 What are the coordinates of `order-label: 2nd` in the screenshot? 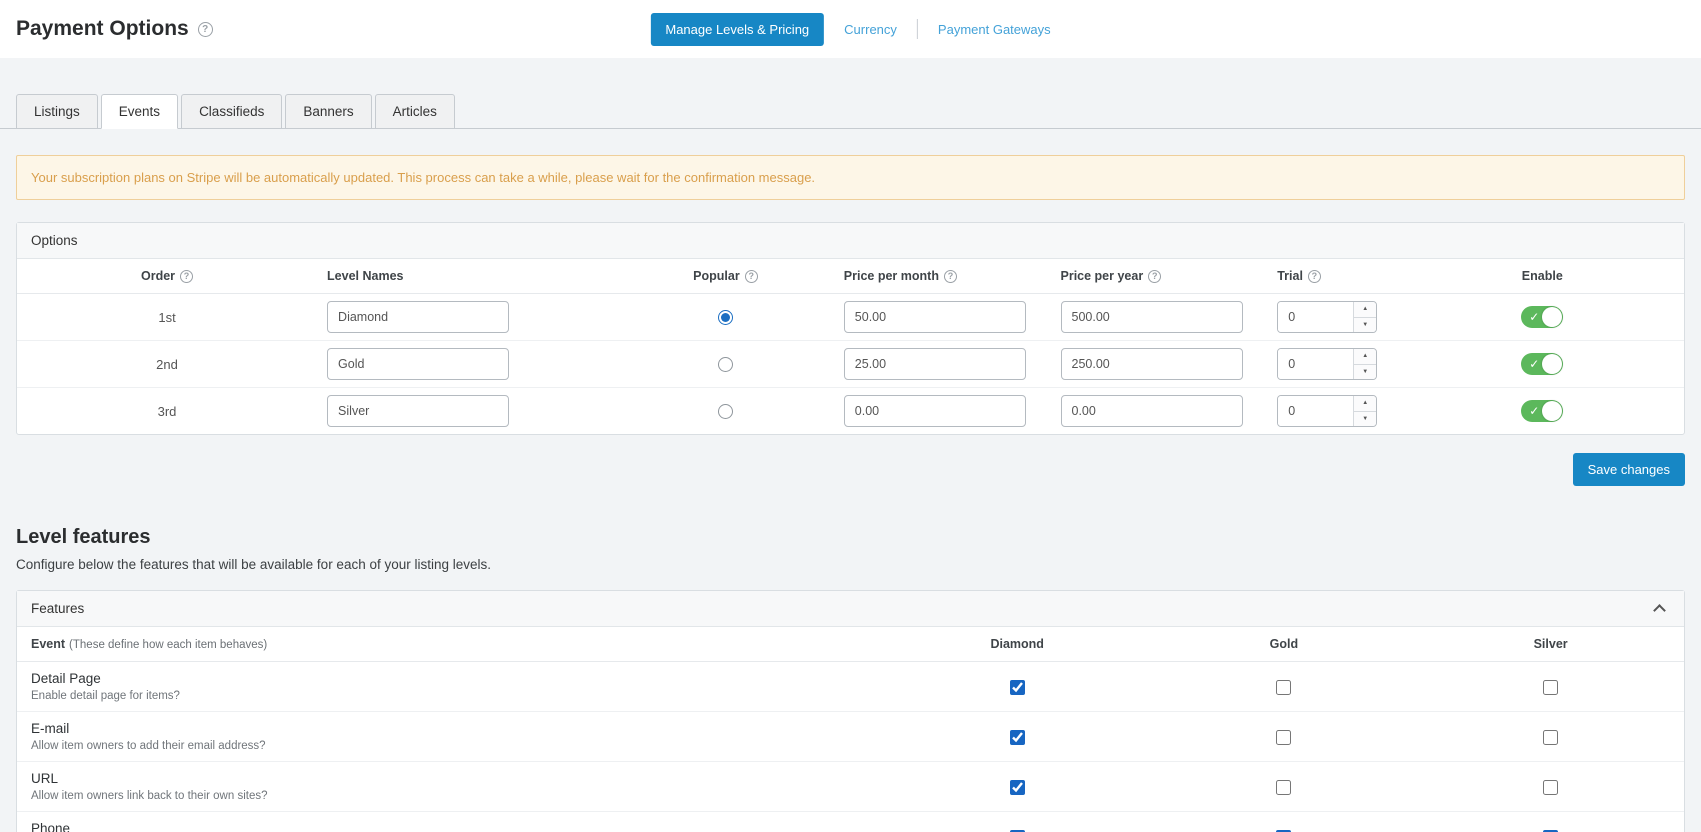 It's located at (167, 364).